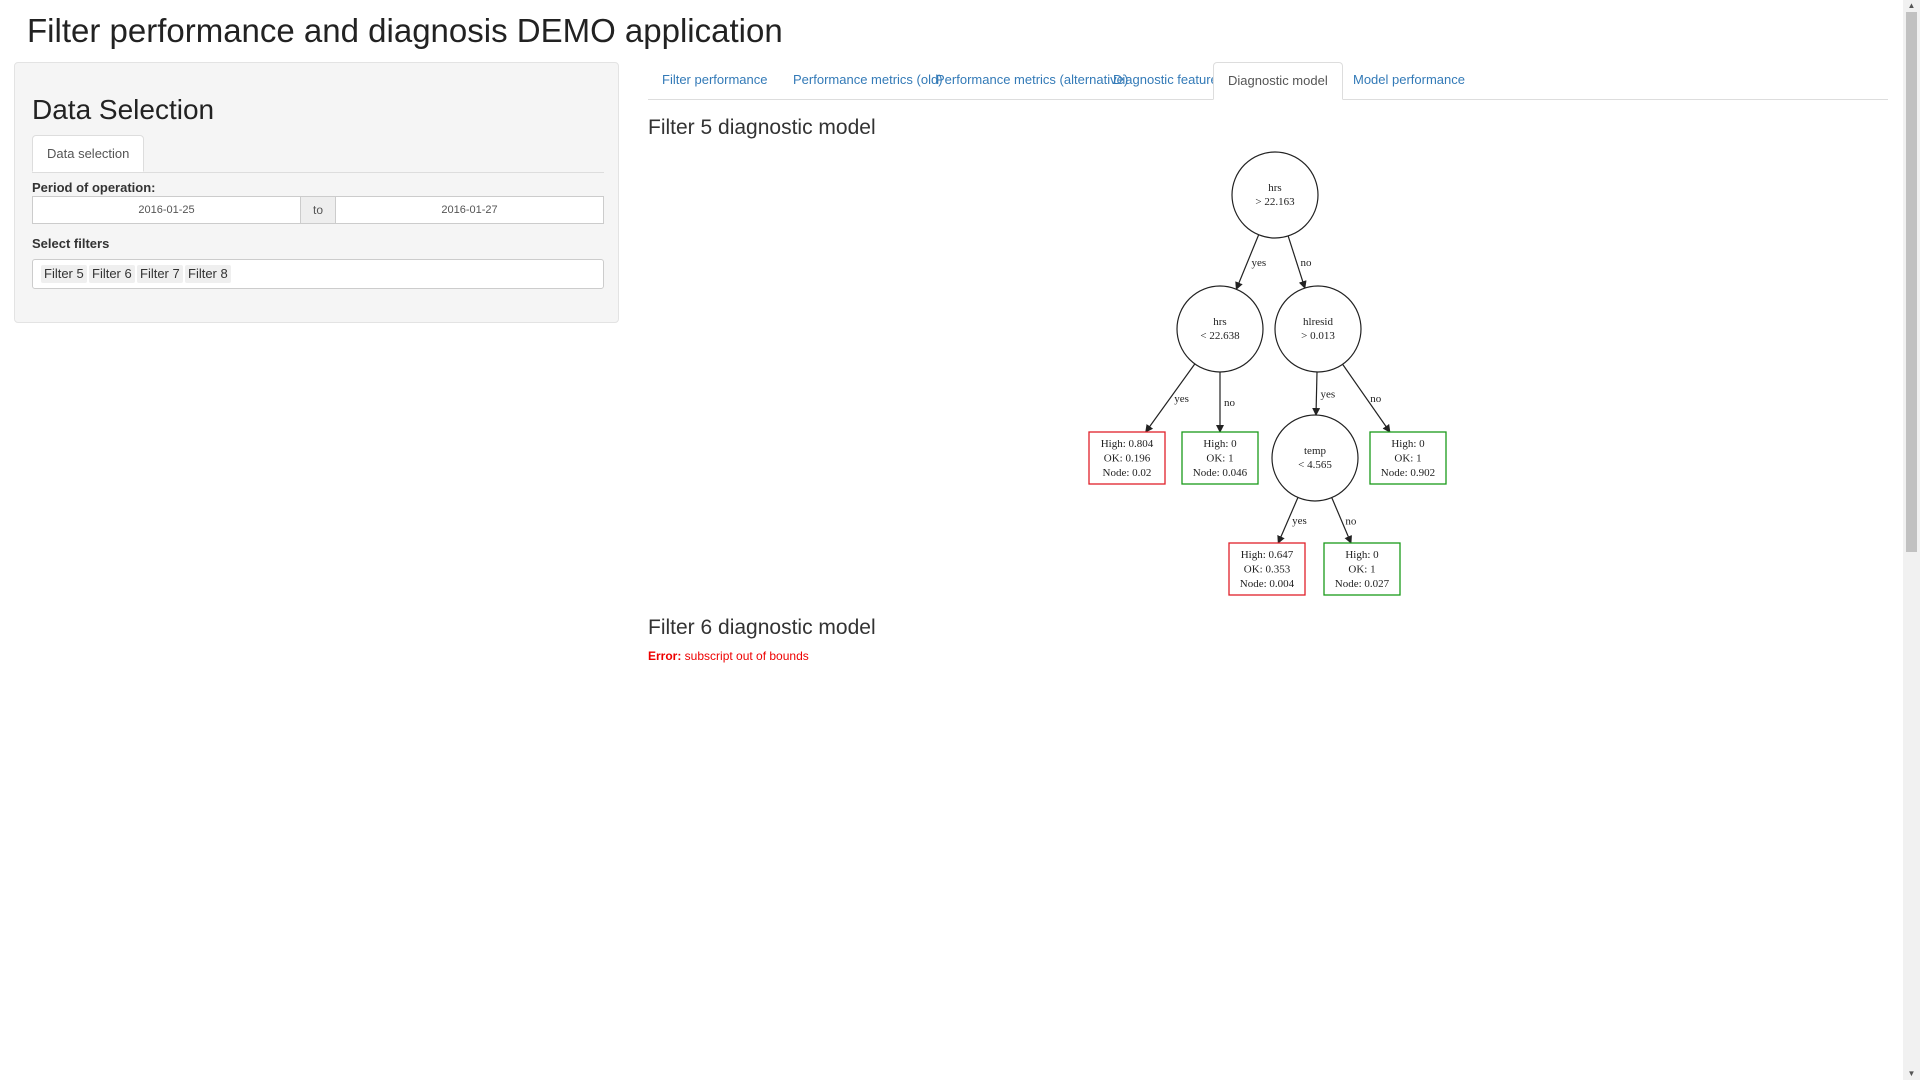 The height and width of the screenshot is (1080, 1920). I want to click on tree-leaf-text: Node: 0.902, so click(1408, 473).